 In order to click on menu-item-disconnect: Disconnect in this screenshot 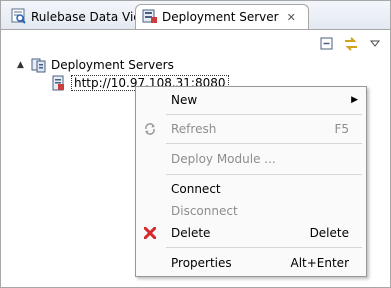, I will do `click(251, 211)`.